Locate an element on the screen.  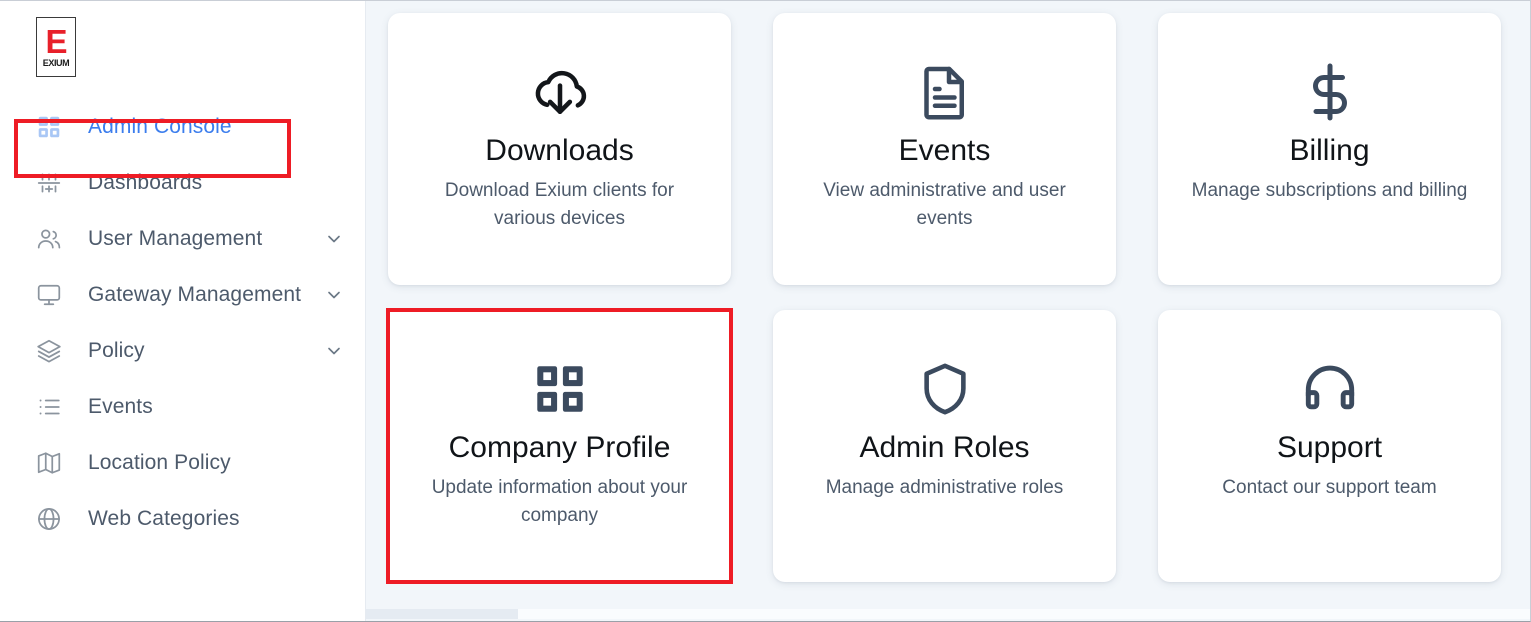
sidebar-item-gateway-management: Gateway Management is located at coordinates (183, 295).